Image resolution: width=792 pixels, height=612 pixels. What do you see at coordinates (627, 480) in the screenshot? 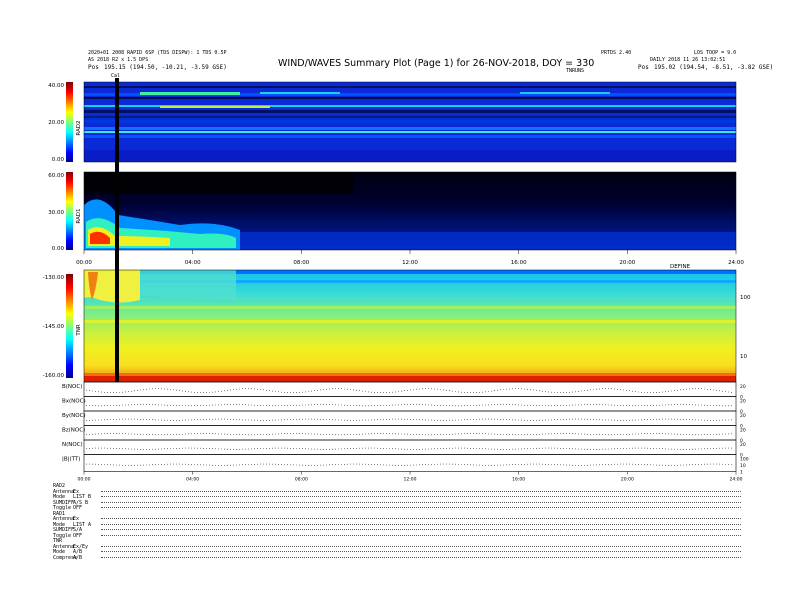
I see `mag-xtick-label: 20:00` at bounding box center [627, 480].